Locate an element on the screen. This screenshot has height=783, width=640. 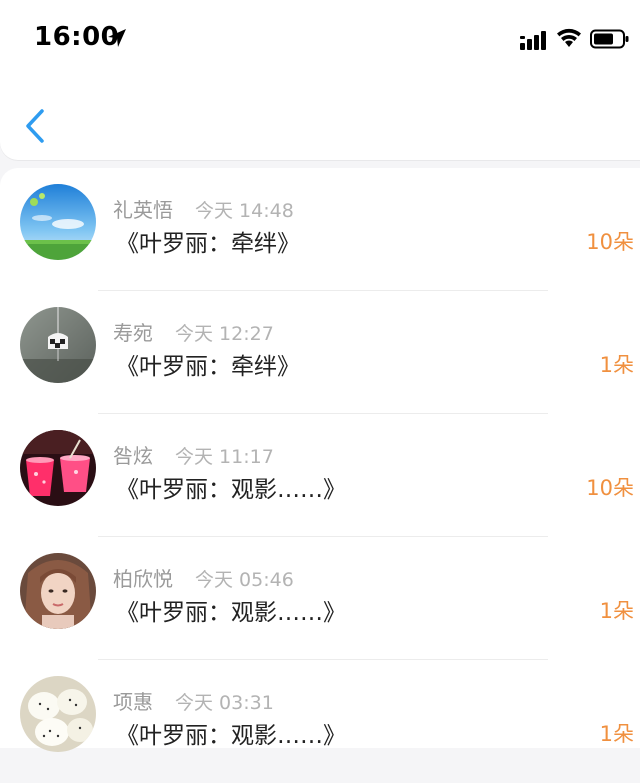
status-bar: 16:00 is located at coordinates (320, 40).